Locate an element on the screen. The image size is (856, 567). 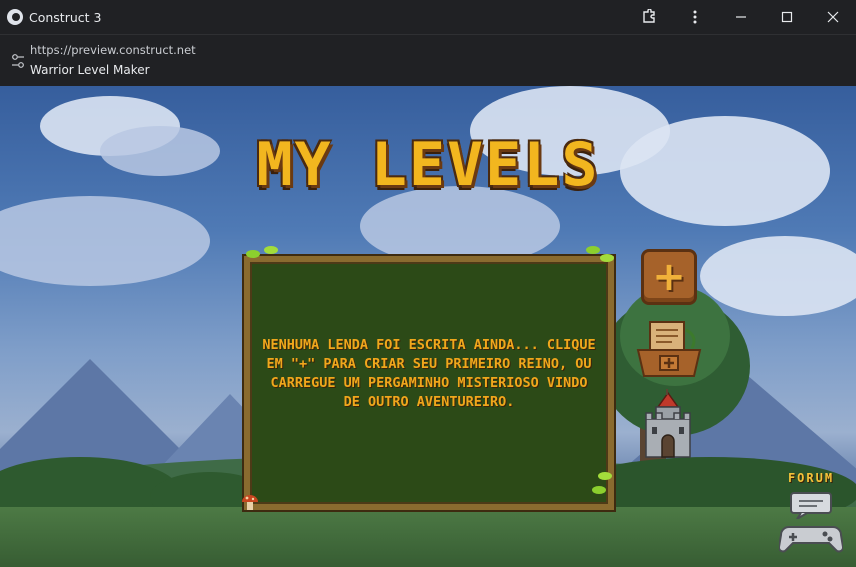
create-level-button: + is located at coordinates (669, 277).